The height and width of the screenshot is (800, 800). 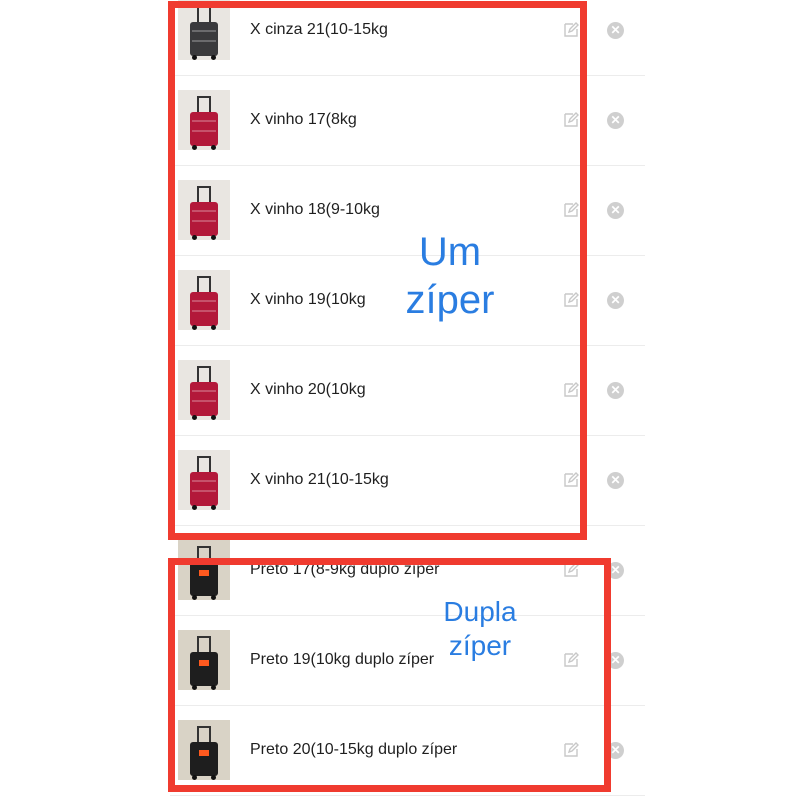 I want to click on single-zipper-note: Um zíper, so click(x=450, y=276).